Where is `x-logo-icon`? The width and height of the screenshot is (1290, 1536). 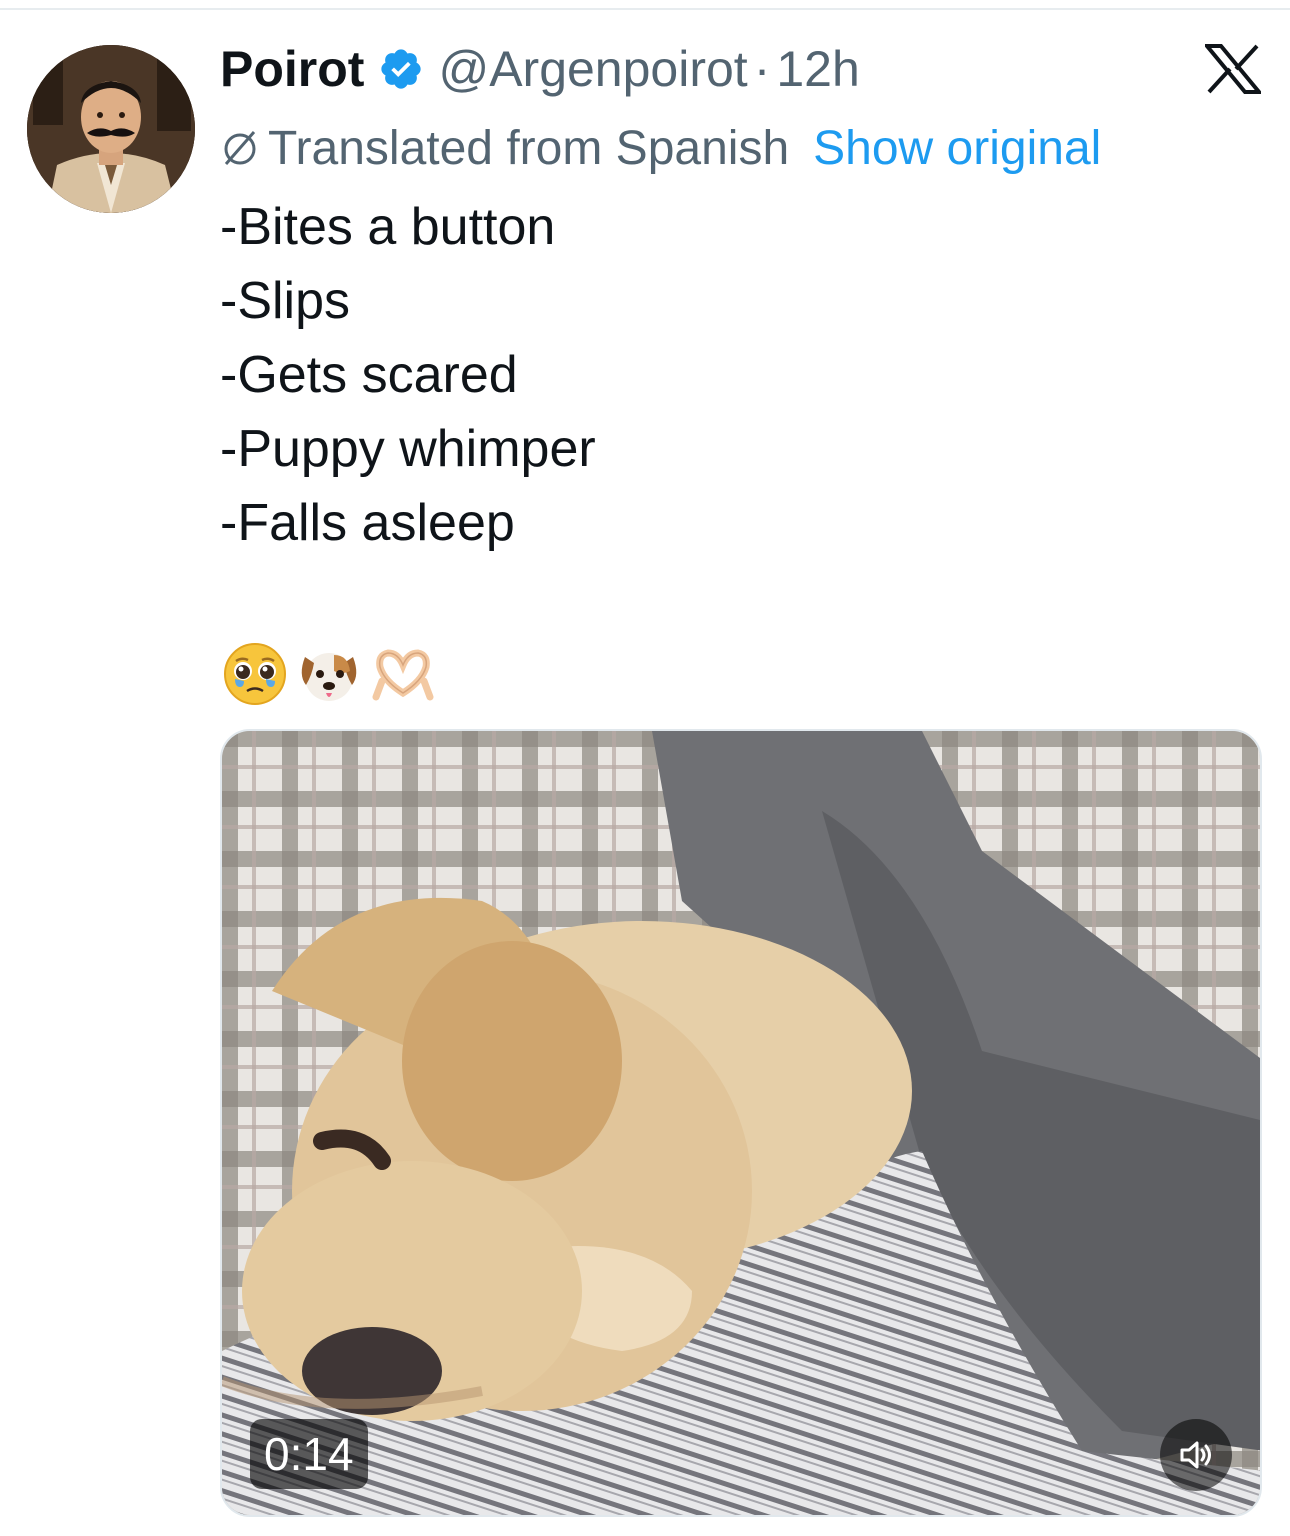 x-logo-icon is located at coordinates (1233, 69).